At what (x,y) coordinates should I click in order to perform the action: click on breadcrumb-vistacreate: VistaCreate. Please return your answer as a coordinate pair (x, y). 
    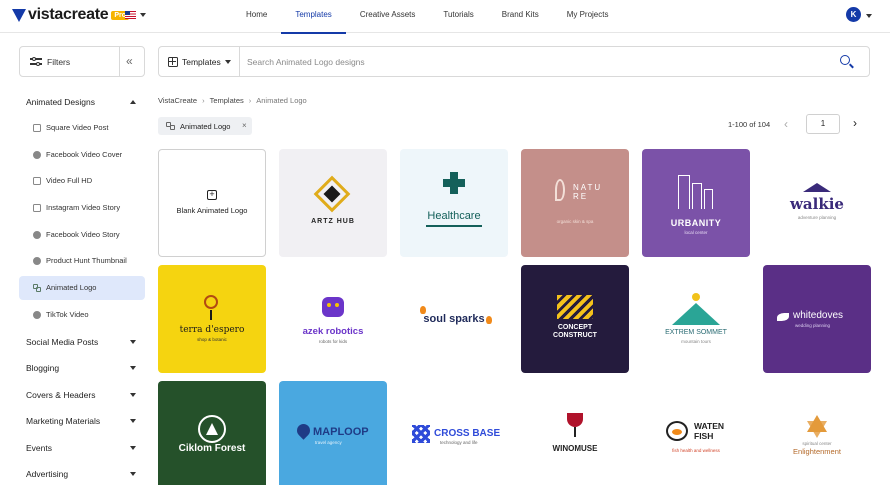
    Looking at the image, I should click on (177, 100).